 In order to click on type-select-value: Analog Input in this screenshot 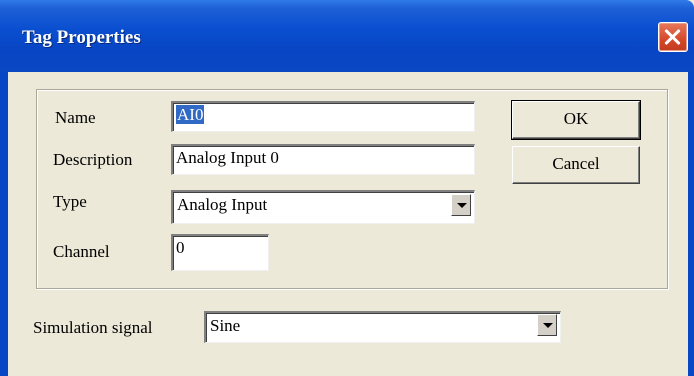, I will do `click(323, 207)`.